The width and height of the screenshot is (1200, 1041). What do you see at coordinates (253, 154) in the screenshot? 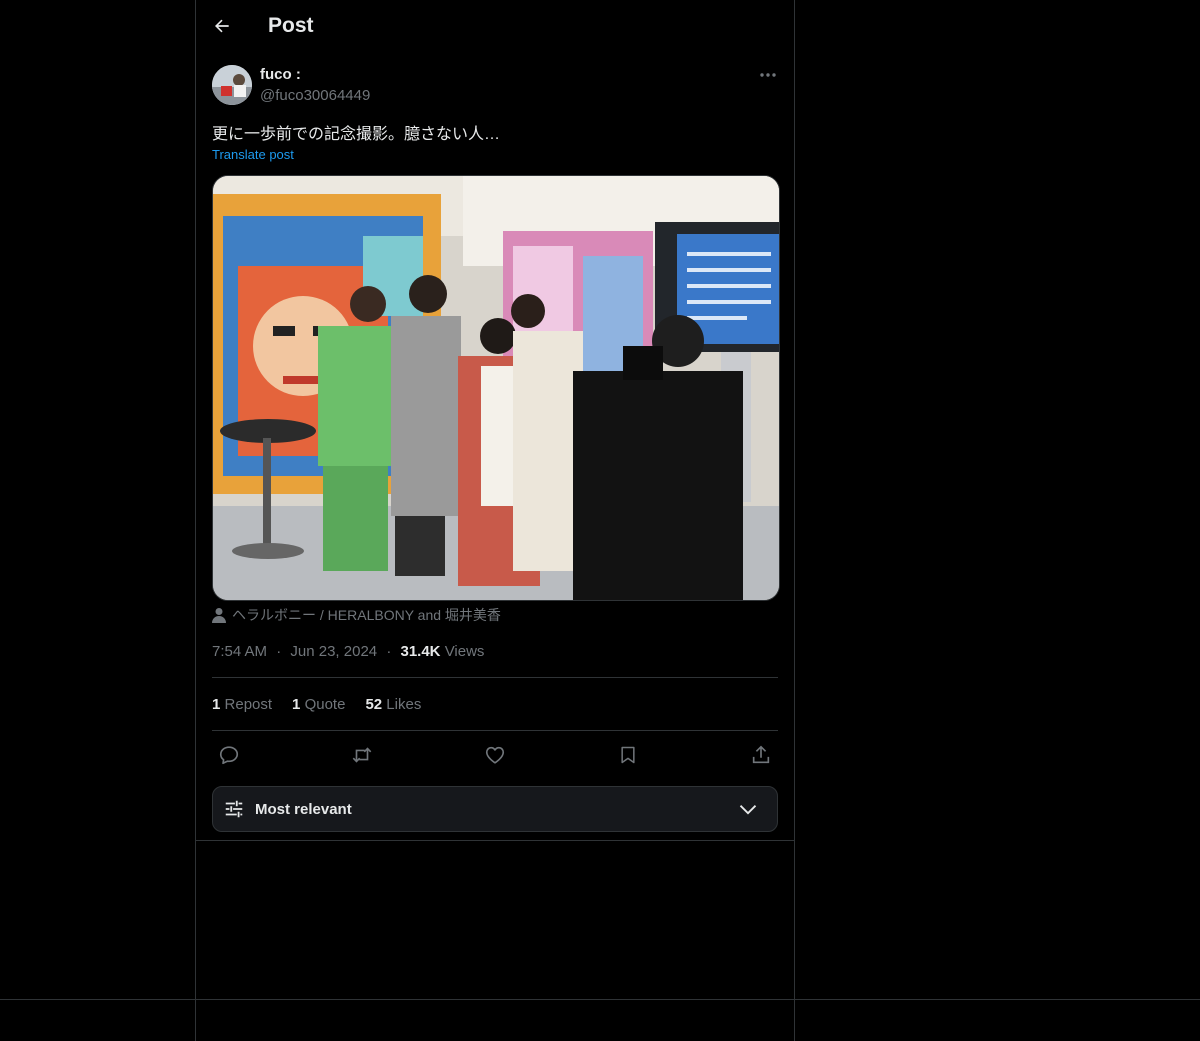
I see `translate-post-link: Translate post` at bounding box center [253, 154].